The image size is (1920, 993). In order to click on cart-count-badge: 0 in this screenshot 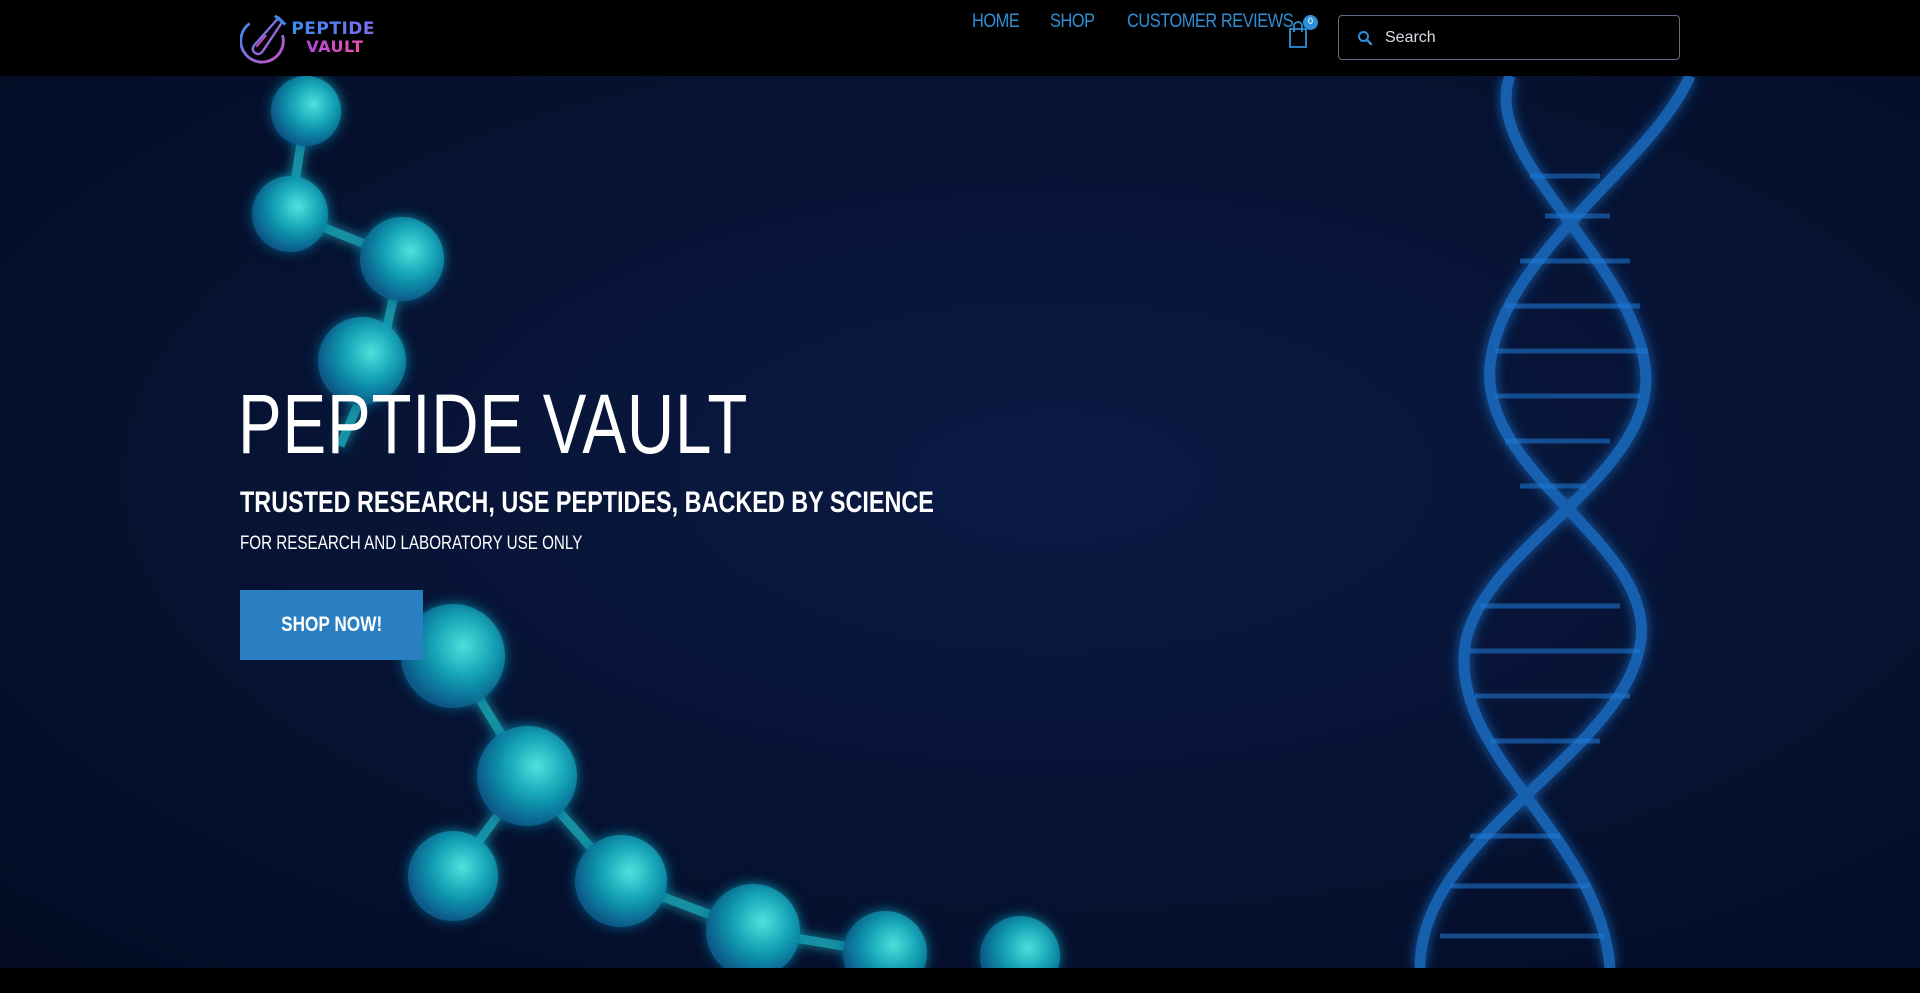, I will do `click(1310, 22)`.